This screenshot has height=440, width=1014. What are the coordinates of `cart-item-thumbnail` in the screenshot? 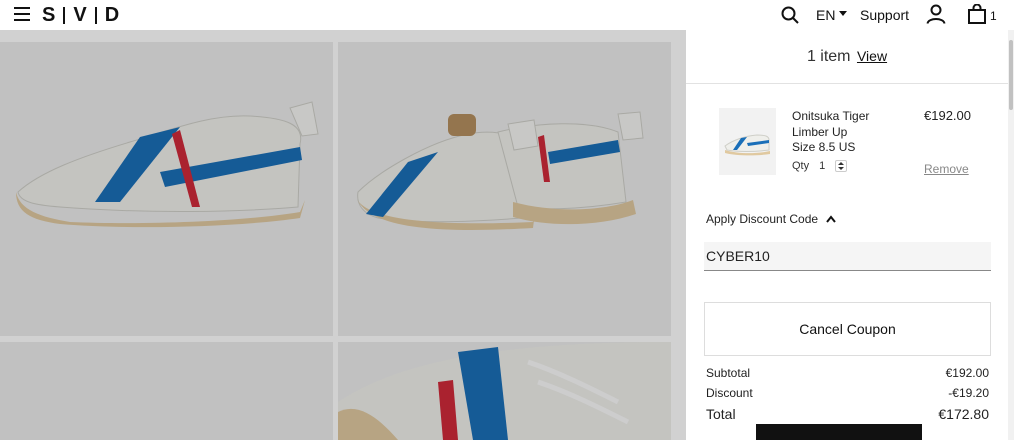 It's located at (747, 141).